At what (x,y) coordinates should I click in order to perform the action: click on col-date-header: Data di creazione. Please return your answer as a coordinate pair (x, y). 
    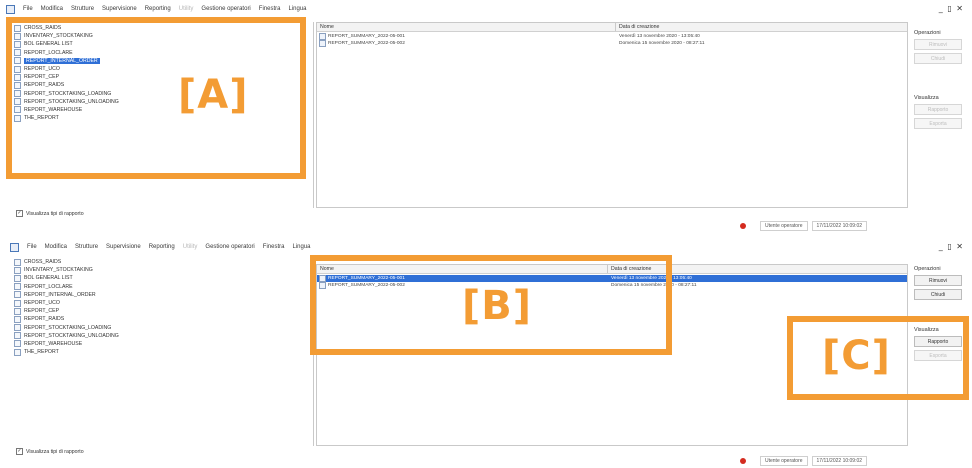
    Looking at the image, I should click on (639, 27).